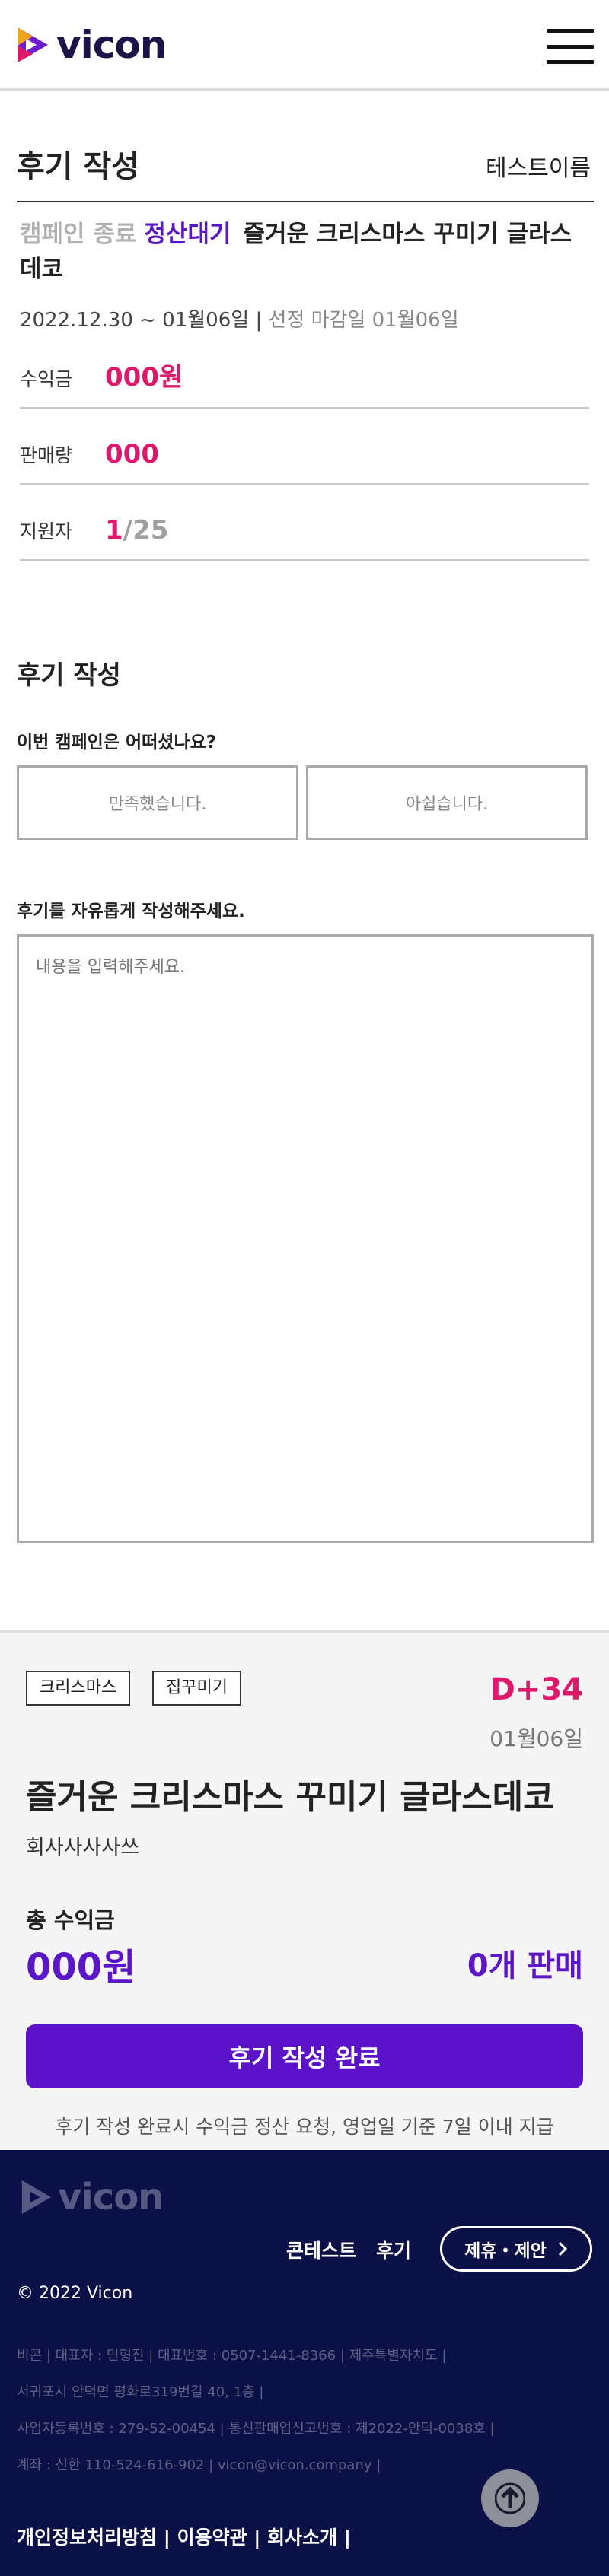  I want to click on biz-info-line: 서귀포시 안덕면 평화로319번길 40, 1층 |, so click(140, 2392).